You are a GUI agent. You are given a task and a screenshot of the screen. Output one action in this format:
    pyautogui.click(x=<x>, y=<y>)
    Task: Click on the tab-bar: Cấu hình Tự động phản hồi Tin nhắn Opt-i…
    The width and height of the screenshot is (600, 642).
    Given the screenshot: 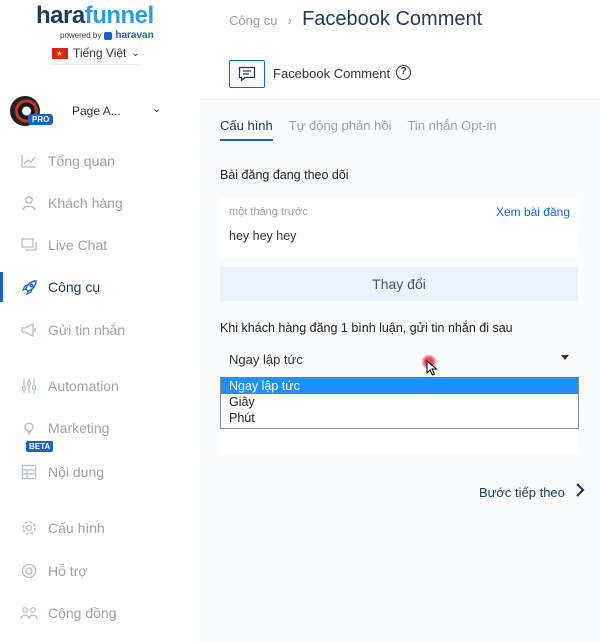 What is the action you would take?
    pyautogui.click(x=366, y=129)
    